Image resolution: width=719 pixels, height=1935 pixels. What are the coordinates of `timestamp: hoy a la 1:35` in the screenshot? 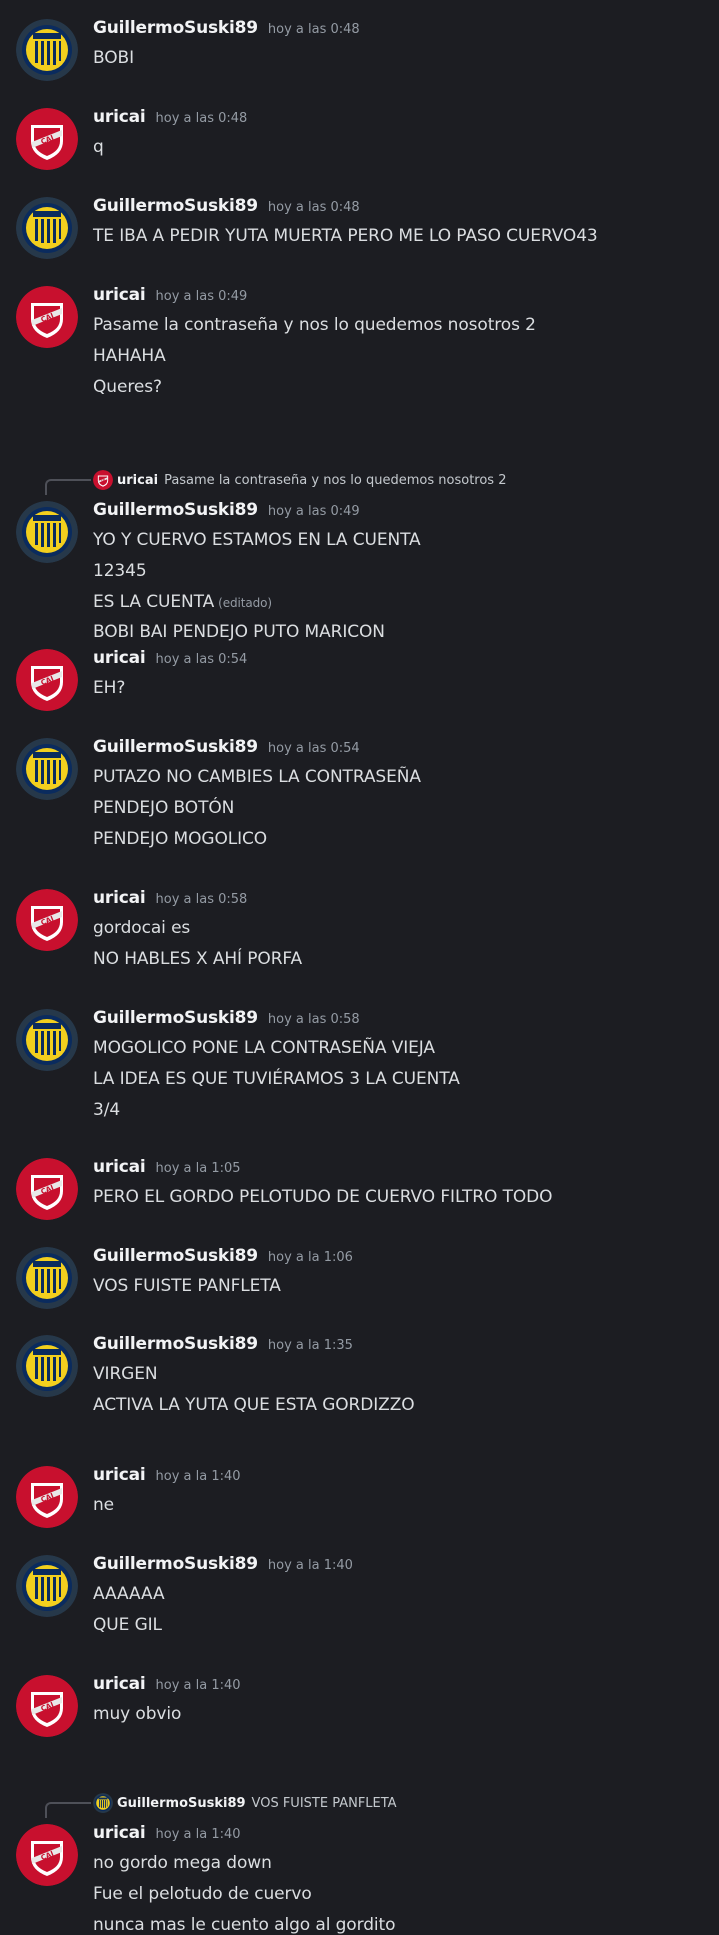 It's located at (310, 1345).